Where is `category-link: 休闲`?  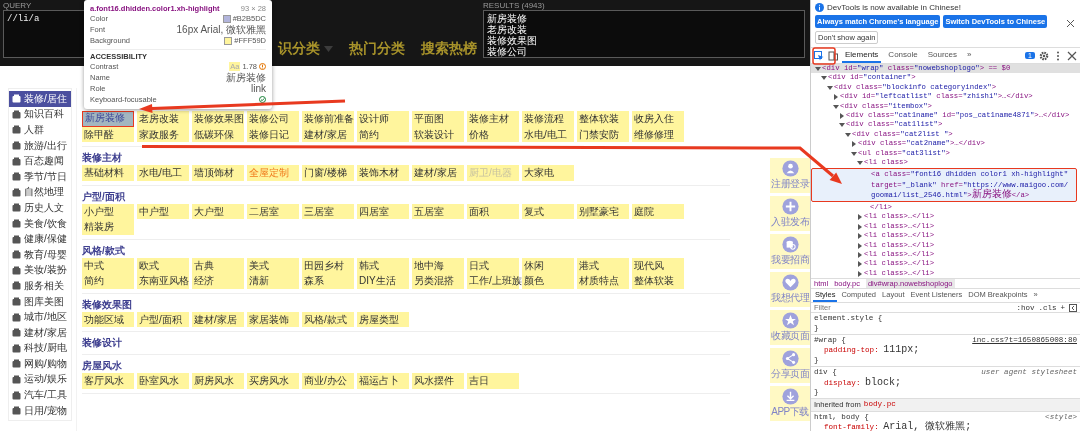 category-link: 休闲 is located at coordinates (548, 265).